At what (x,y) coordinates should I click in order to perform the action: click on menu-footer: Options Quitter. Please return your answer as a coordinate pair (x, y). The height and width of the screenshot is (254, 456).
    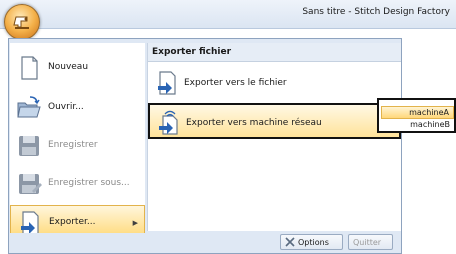
    Looking at the image, I should click on (205, 242).